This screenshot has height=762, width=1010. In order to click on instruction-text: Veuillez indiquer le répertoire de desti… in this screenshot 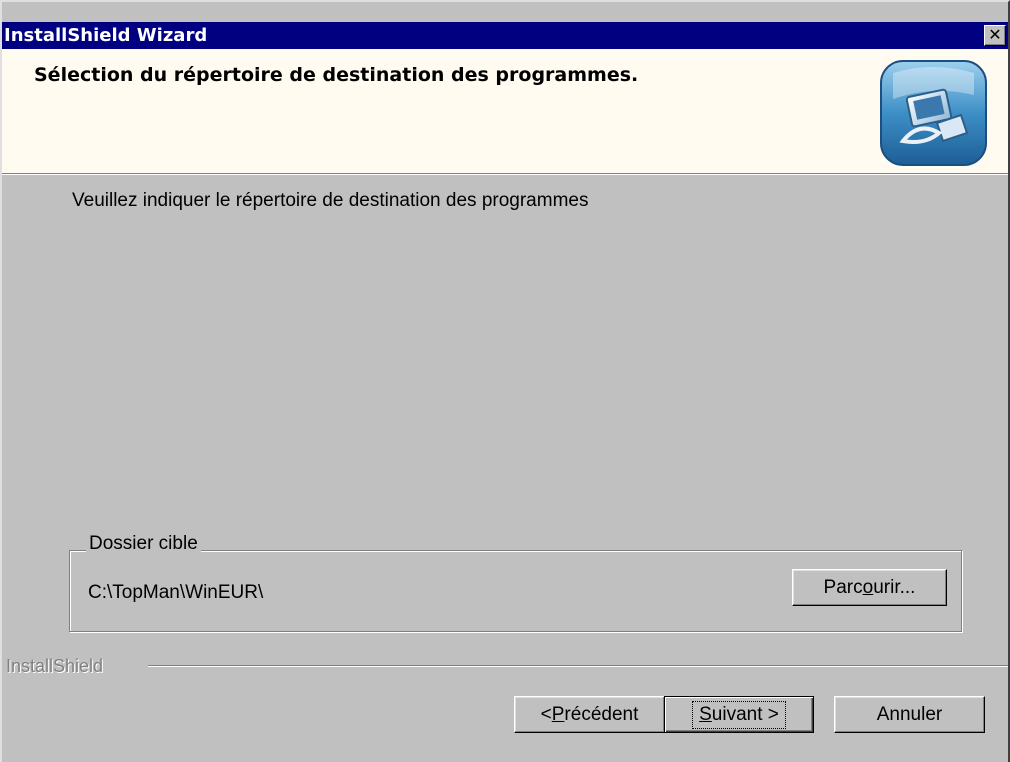, I will do `click(330, 200)`.